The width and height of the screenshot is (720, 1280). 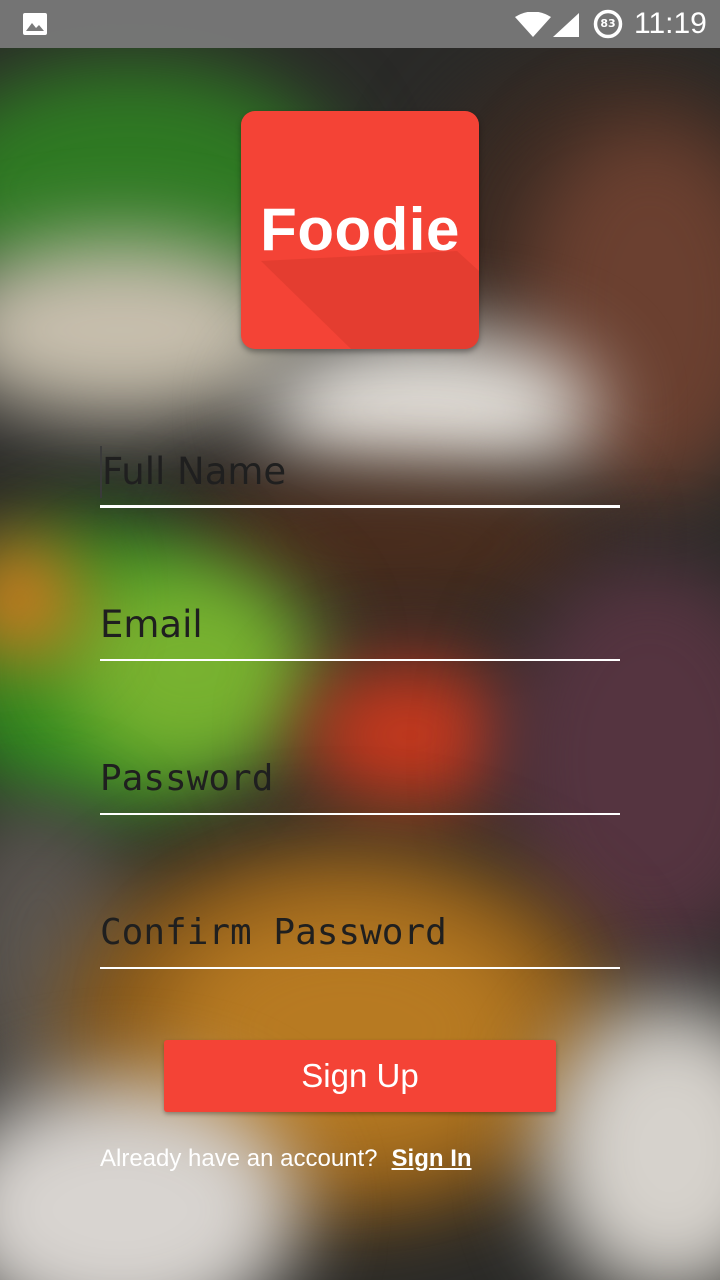 What do you see at coordinates (360, 814) in the screenshot?
I see `password-underline` at bounding box center [360, 814].